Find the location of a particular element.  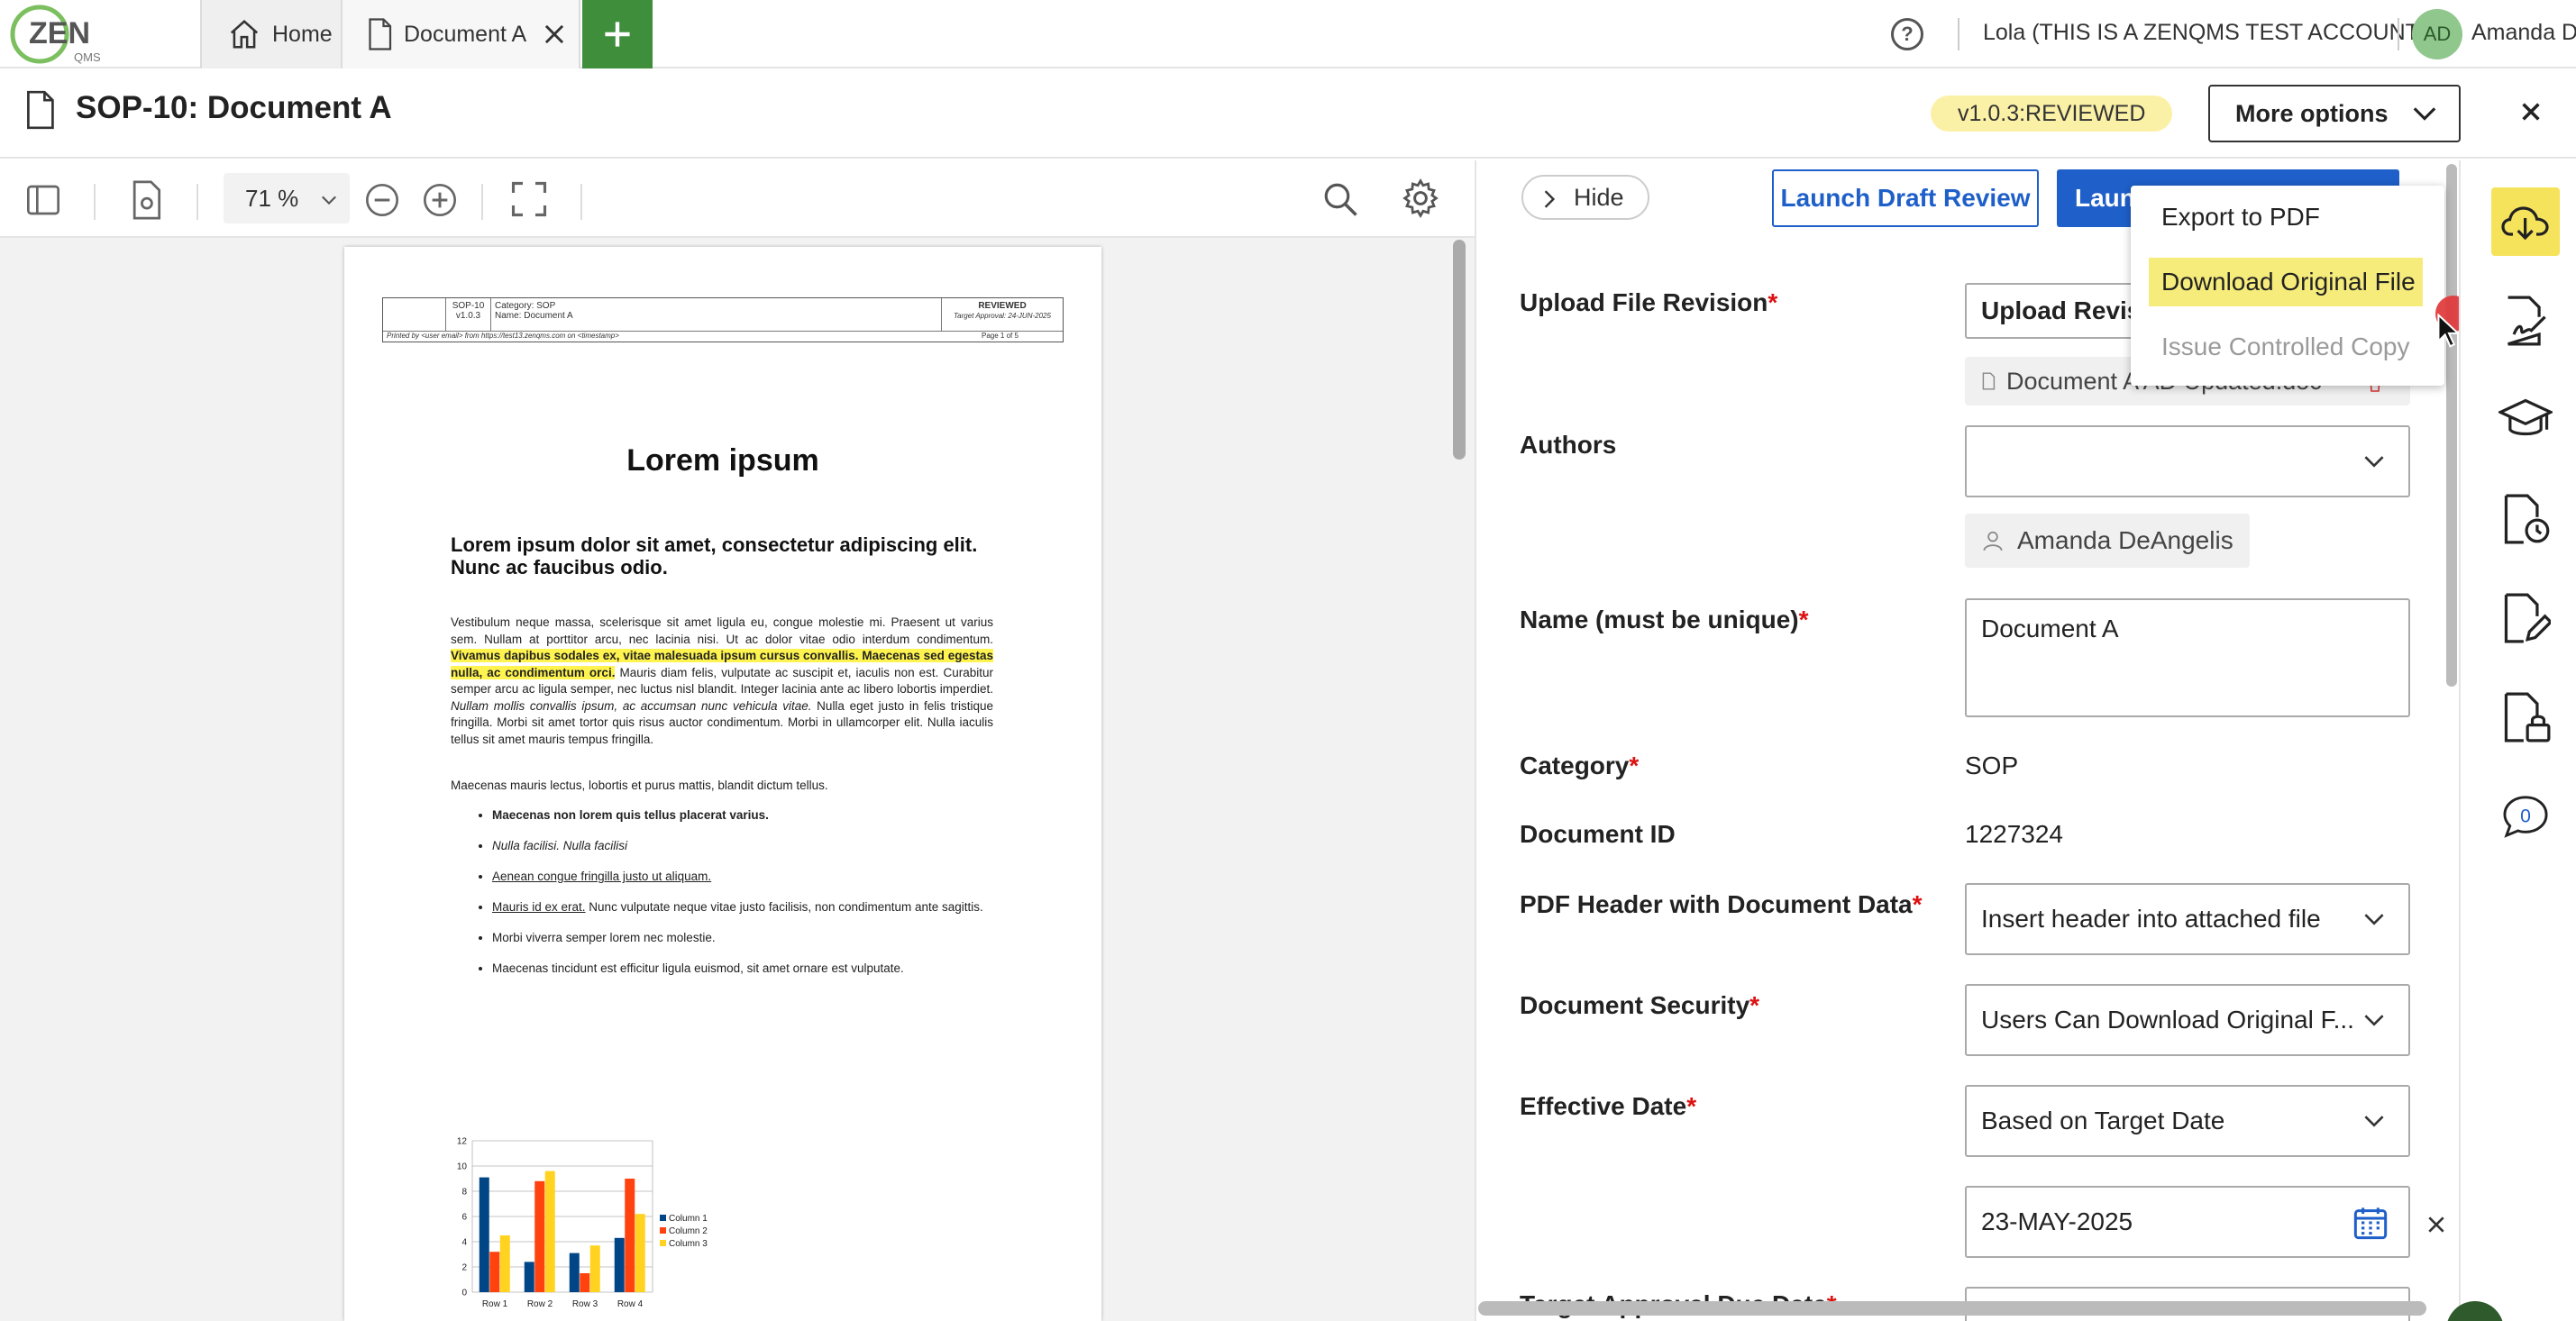

zoom-in-icon is located at coordinates (440, 200).